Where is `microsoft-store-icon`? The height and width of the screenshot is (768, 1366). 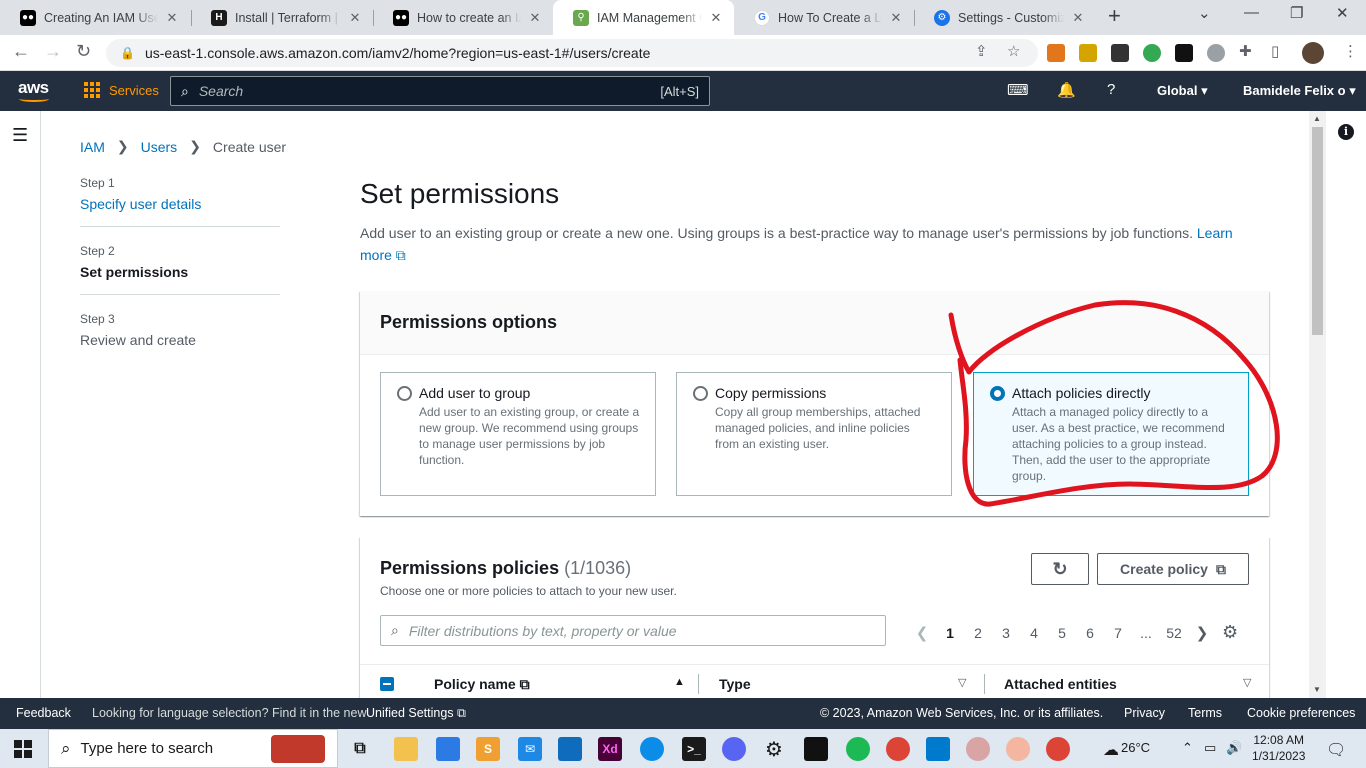
microsoft-store-icon is located at coordinates (448, 749).